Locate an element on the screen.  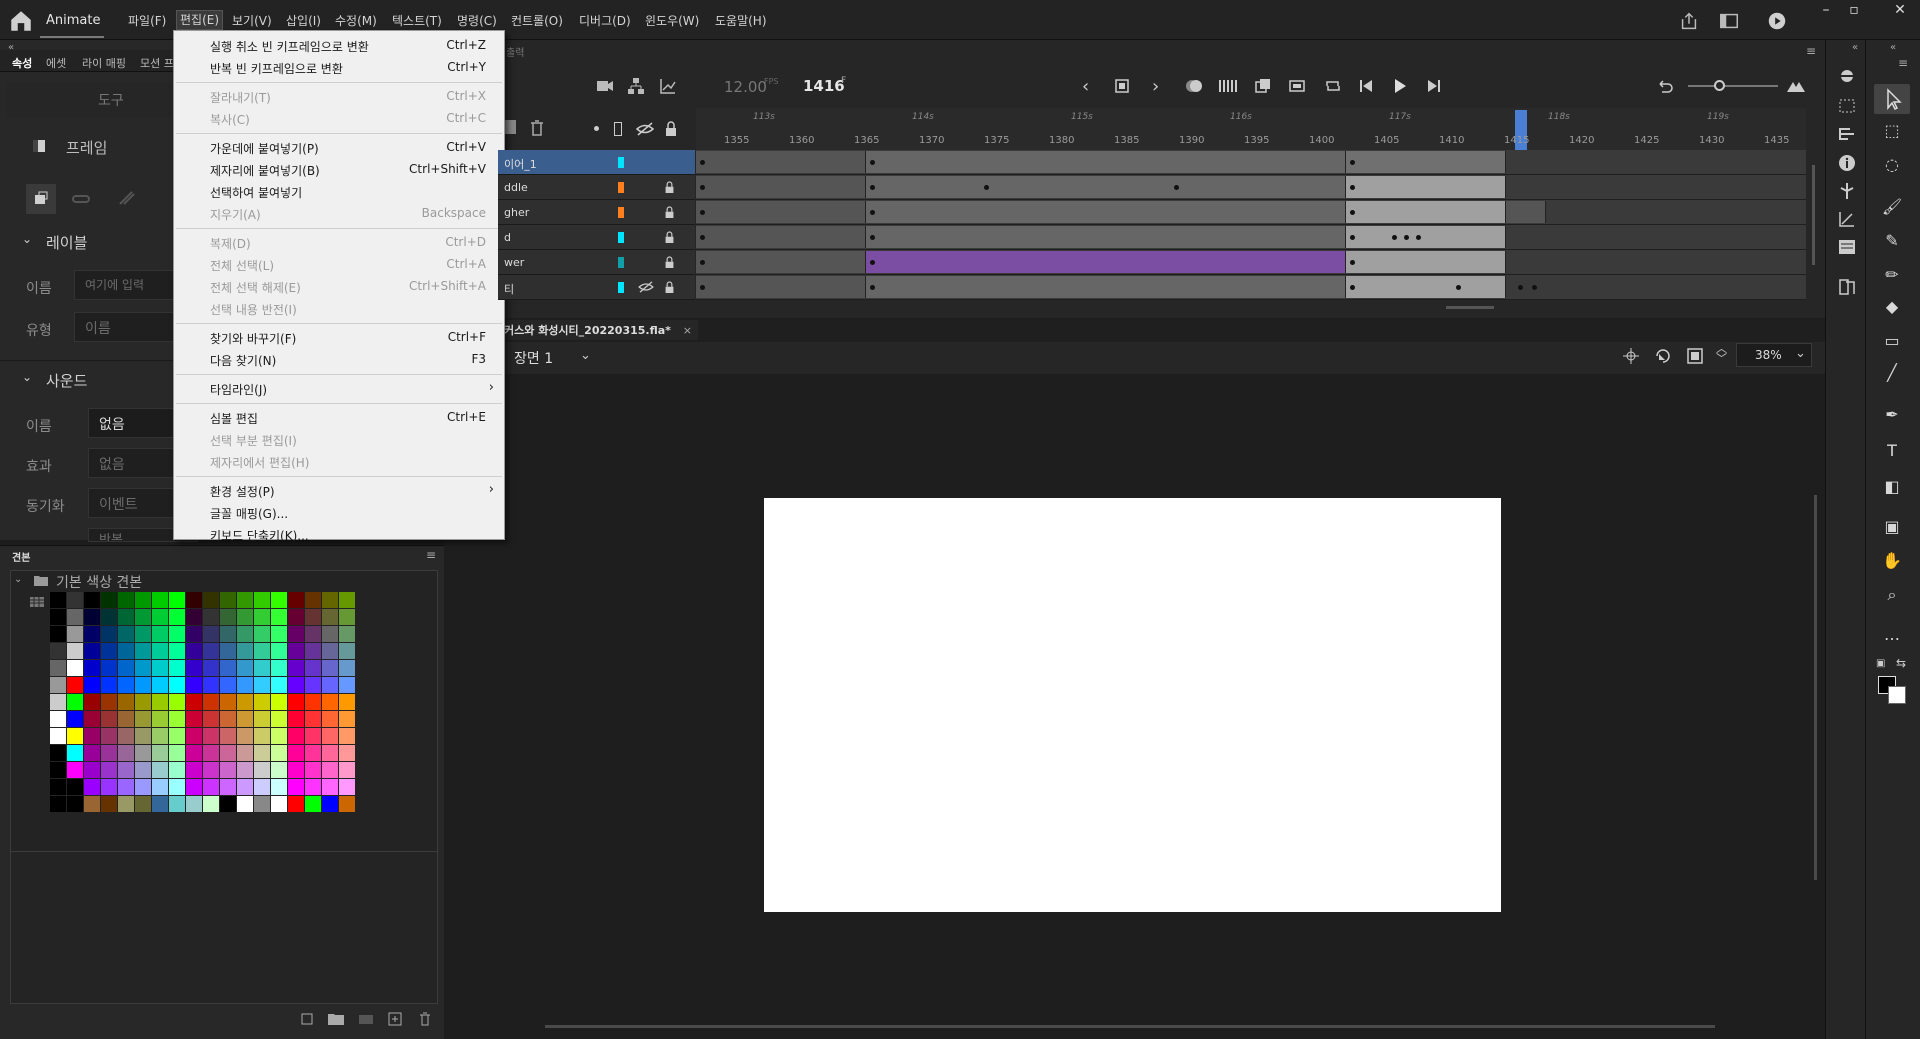
edit-menu-item: 심볼 편집 Ctrl+E is located at coordinates (339, 418).